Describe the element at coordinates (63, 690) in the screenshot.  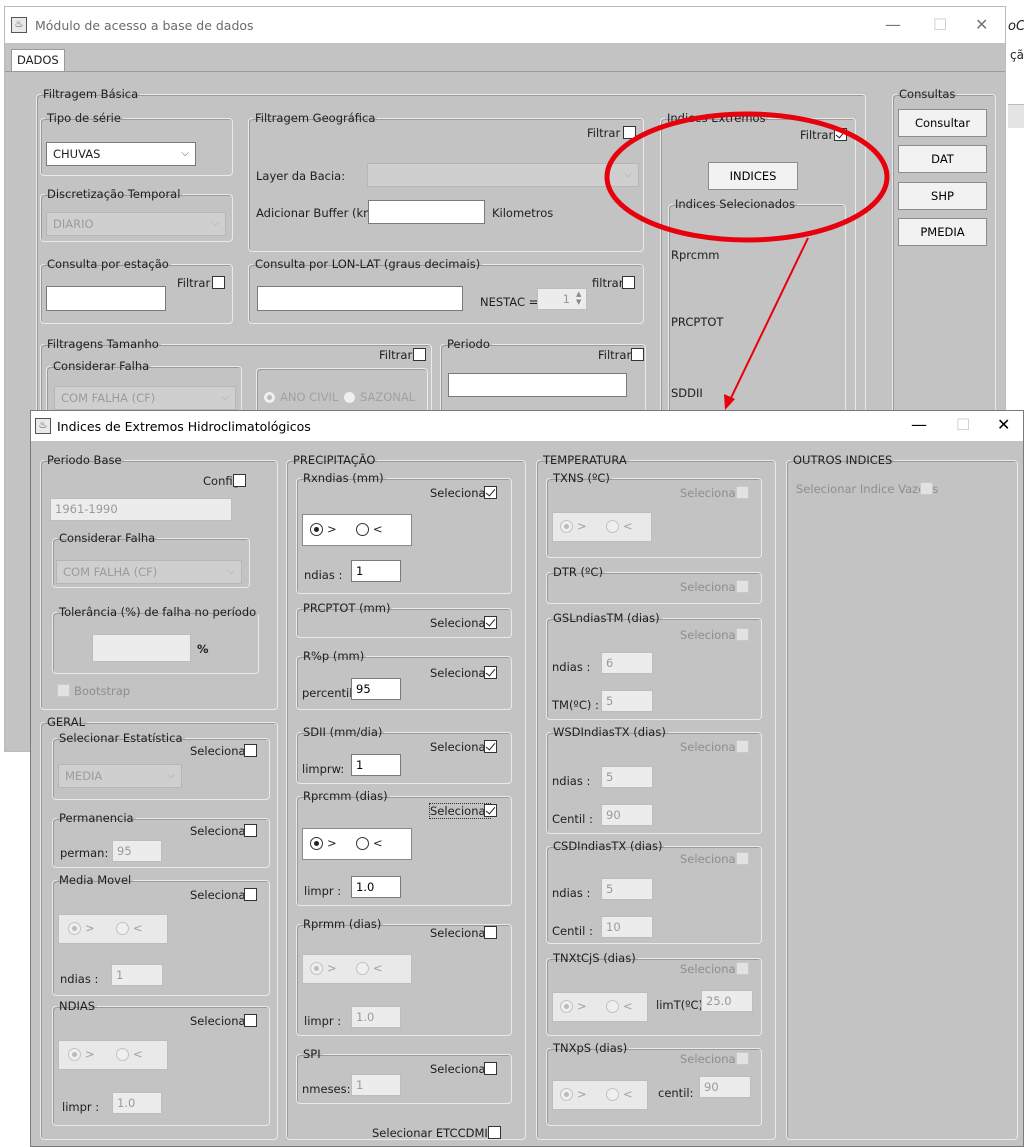
I see `bootstrap-checkbox` at that location.